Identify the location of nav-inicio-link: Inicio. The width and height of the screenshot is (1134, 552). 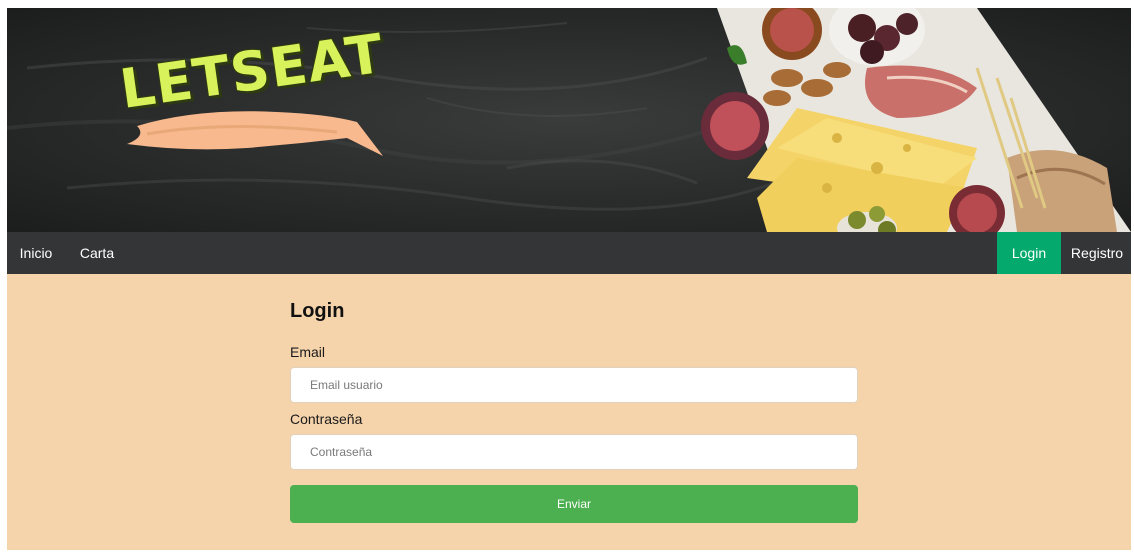
(36, 253).